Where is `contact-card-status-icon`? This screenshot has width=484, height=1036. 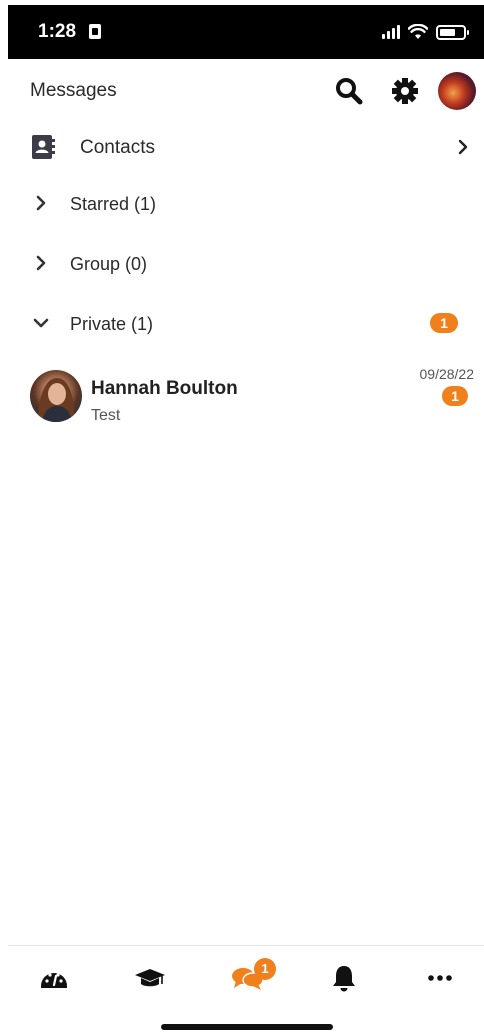
contact-card-status-icon is located at coordinates (95, 31).